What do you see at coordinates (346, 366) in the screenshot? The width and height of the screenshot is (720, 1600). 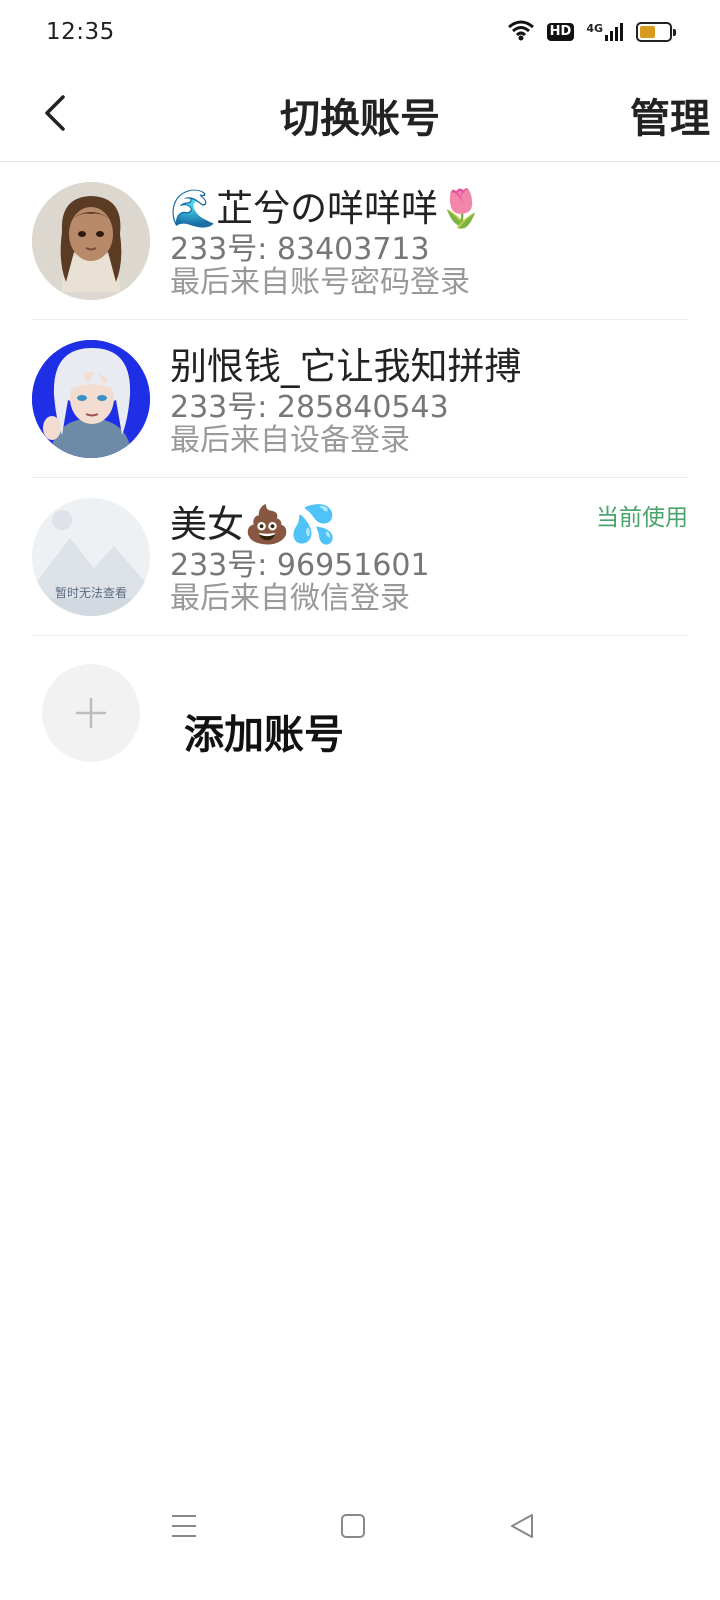 I see `account-name: 别恨钱_它让我知拼搏` at bounding box center [346, 366].